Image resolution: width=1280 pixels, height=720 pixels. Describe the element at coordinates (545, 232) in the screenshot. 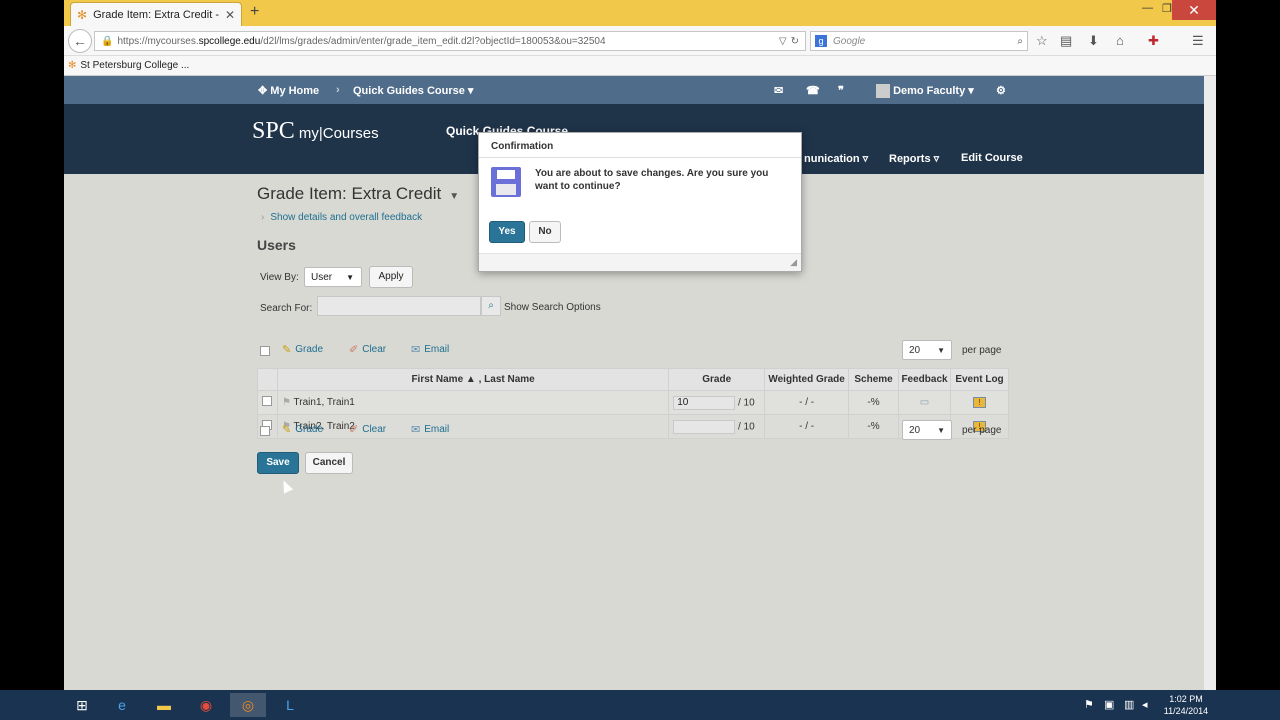

I see `no-button: No` at that location.